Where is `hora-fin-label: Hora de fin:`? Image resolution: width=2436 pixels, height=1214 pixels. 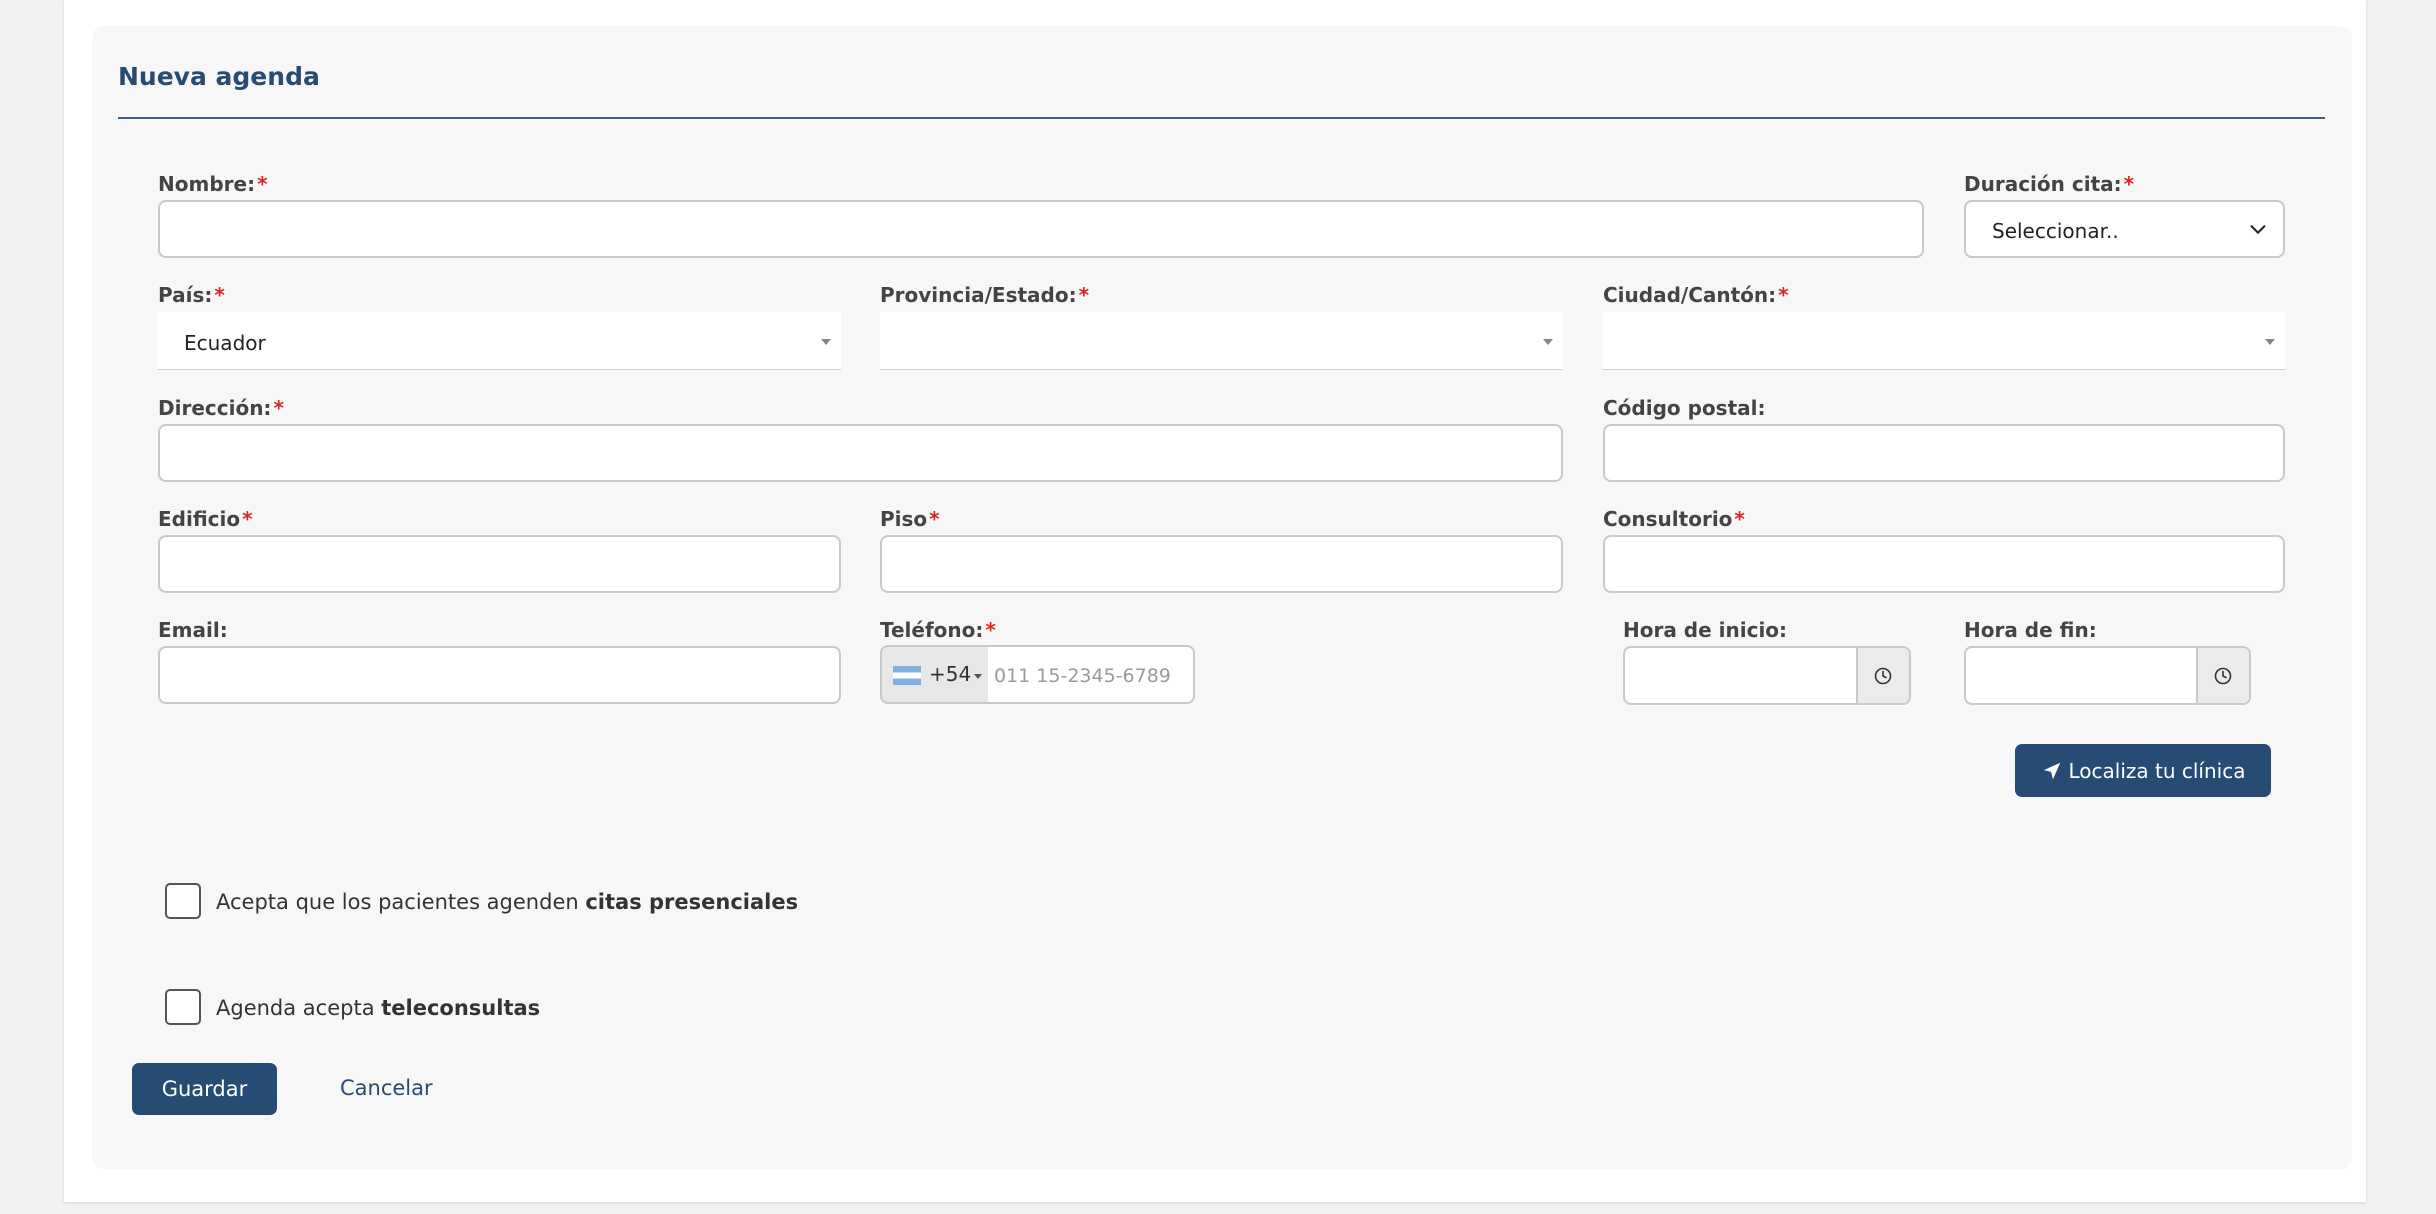
hora-fin-label: Hora de fin: is located at coordinates (2030, 630).